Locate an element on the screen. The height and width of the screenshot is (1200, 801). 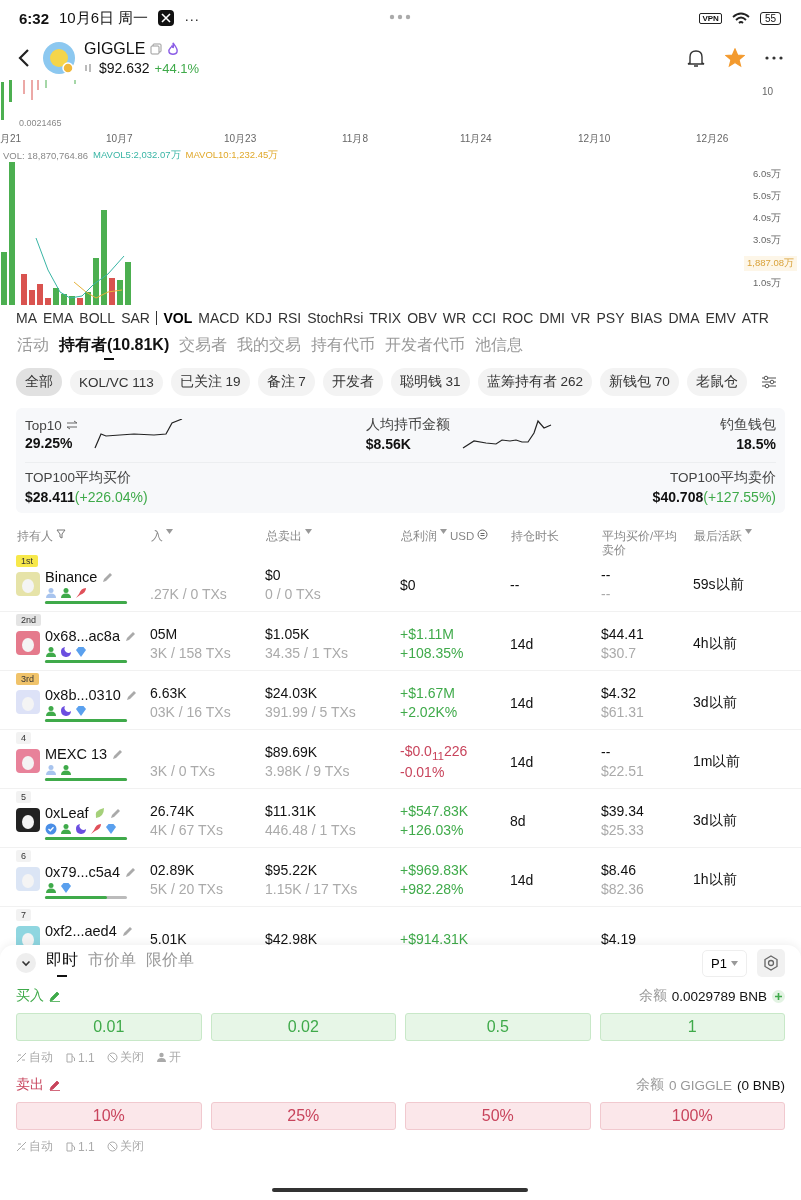
section-tab: 持有者(10.81K) is located at coordinates (114, 347).